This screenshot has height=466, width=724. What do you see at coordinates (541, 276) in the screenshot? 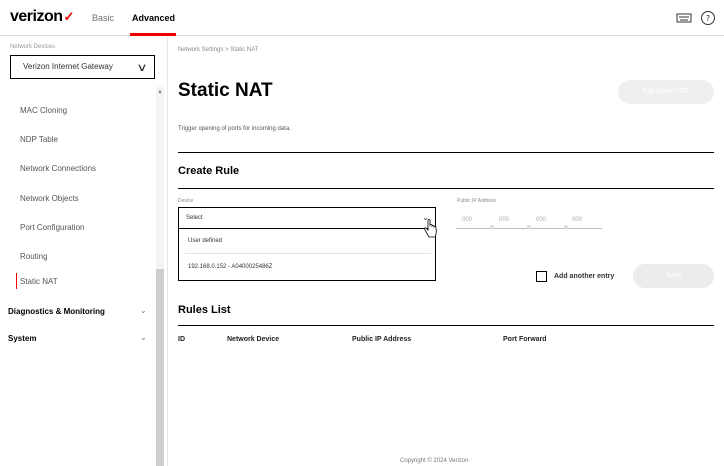
I see `add-another-entry-checkbox` at bounding box center [541, 276].